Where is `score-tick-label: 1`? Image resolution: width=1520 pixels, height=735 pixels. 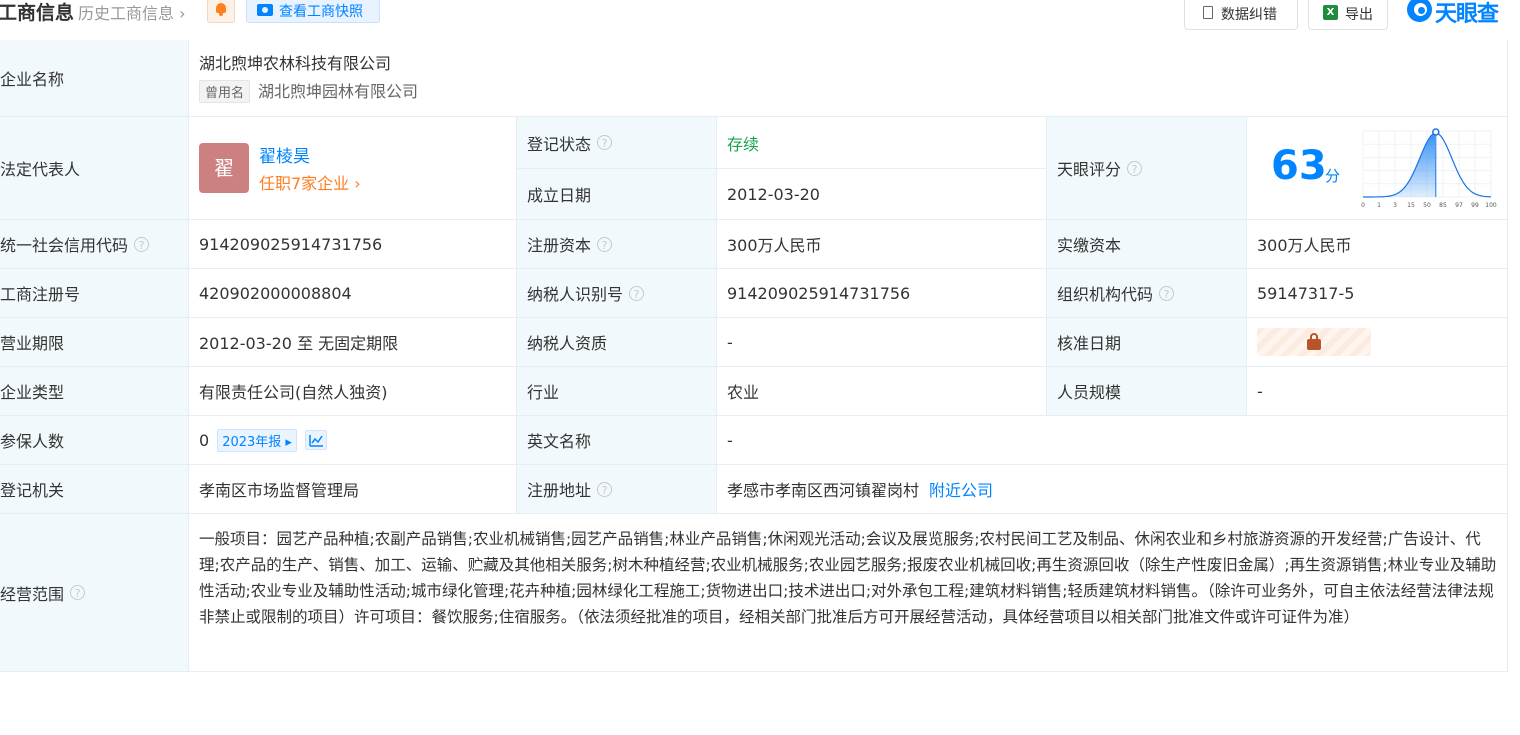
score-tick-label: 1 is located at coordinates (1379, 205).